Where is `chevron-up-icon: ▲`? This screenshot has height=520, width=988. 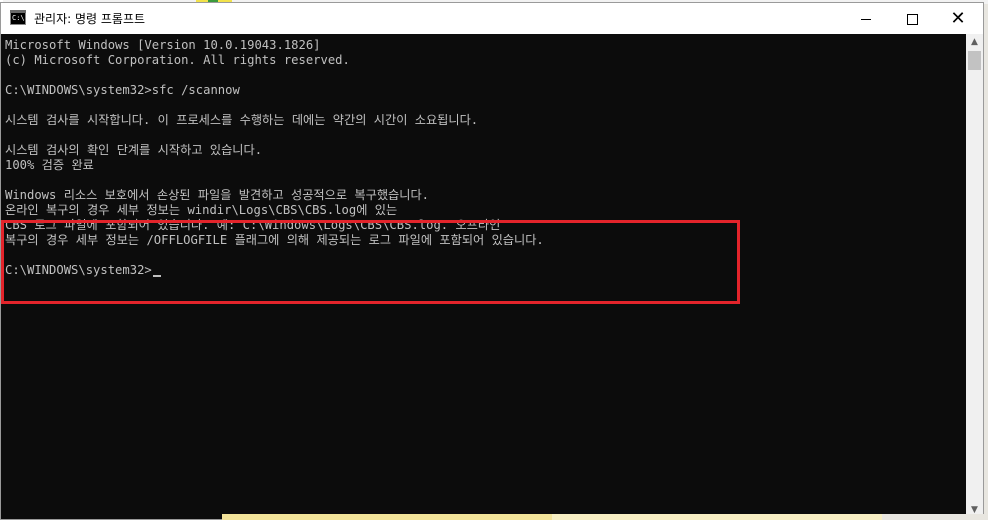 chevron-up-icon: ▲ is located at coordinates (974, 42).